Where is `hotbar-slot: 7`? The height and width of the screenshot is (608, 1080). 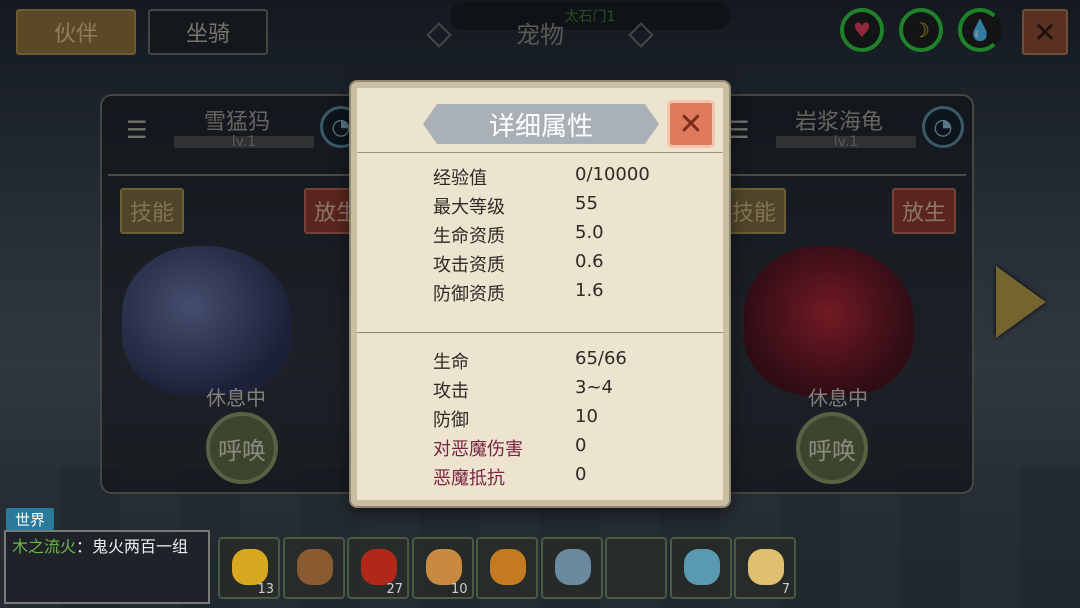
hotbar-slot: 7 is located at coordinates (765, 568).